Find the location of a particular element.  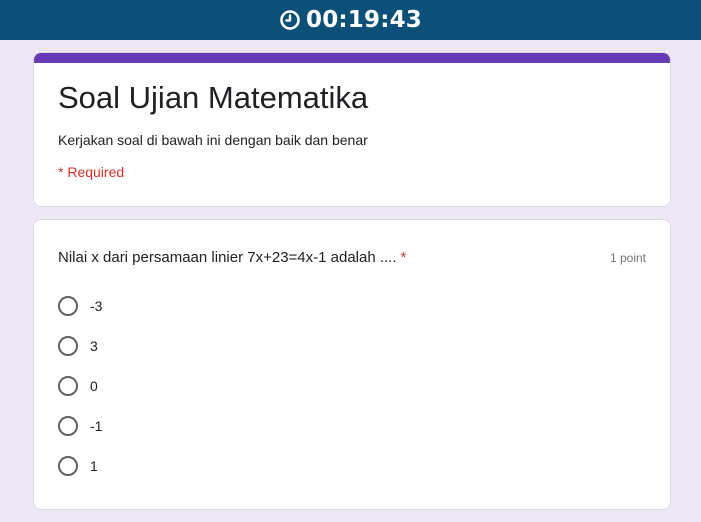

required-star: * is located at coordinates (403, 257).